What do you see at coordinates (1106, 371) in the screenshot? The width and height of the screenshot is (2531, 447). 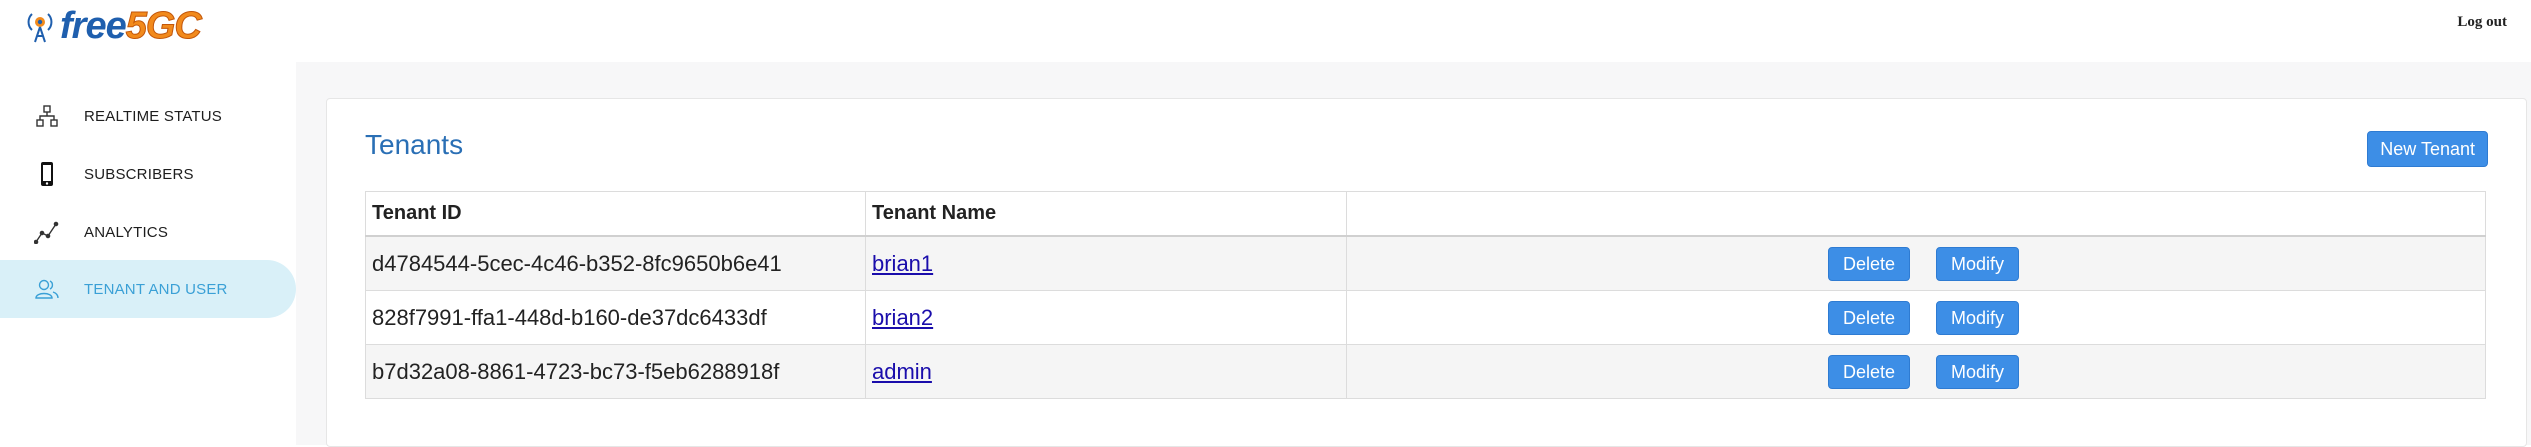 I see `tenant-name-cell: admin` at bounding box center [1106, 371].